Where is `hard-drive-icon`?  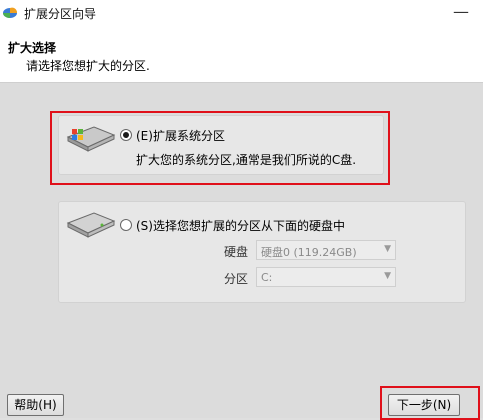
hard-drive-icon is located at coordinates (91, 225).